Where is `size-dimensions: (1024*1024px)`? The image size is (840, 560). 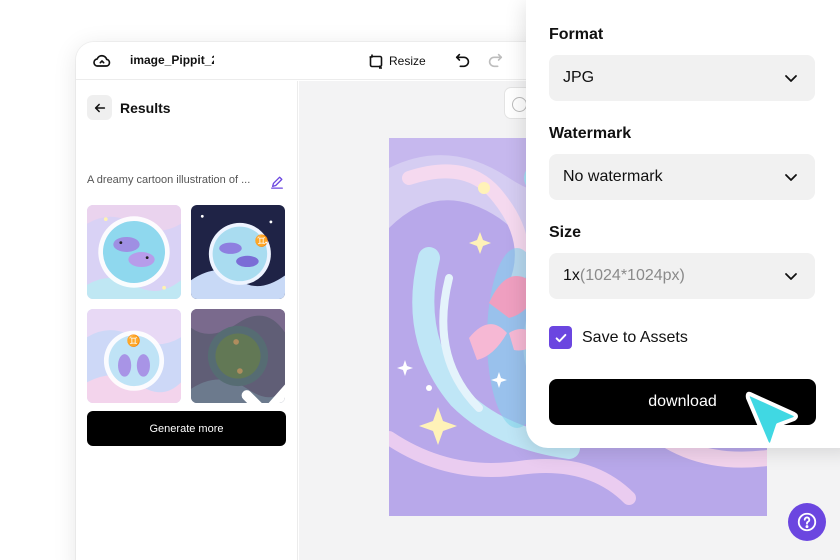 size-dimensions: (1024*1024px) is located at coordinates (632, 275).